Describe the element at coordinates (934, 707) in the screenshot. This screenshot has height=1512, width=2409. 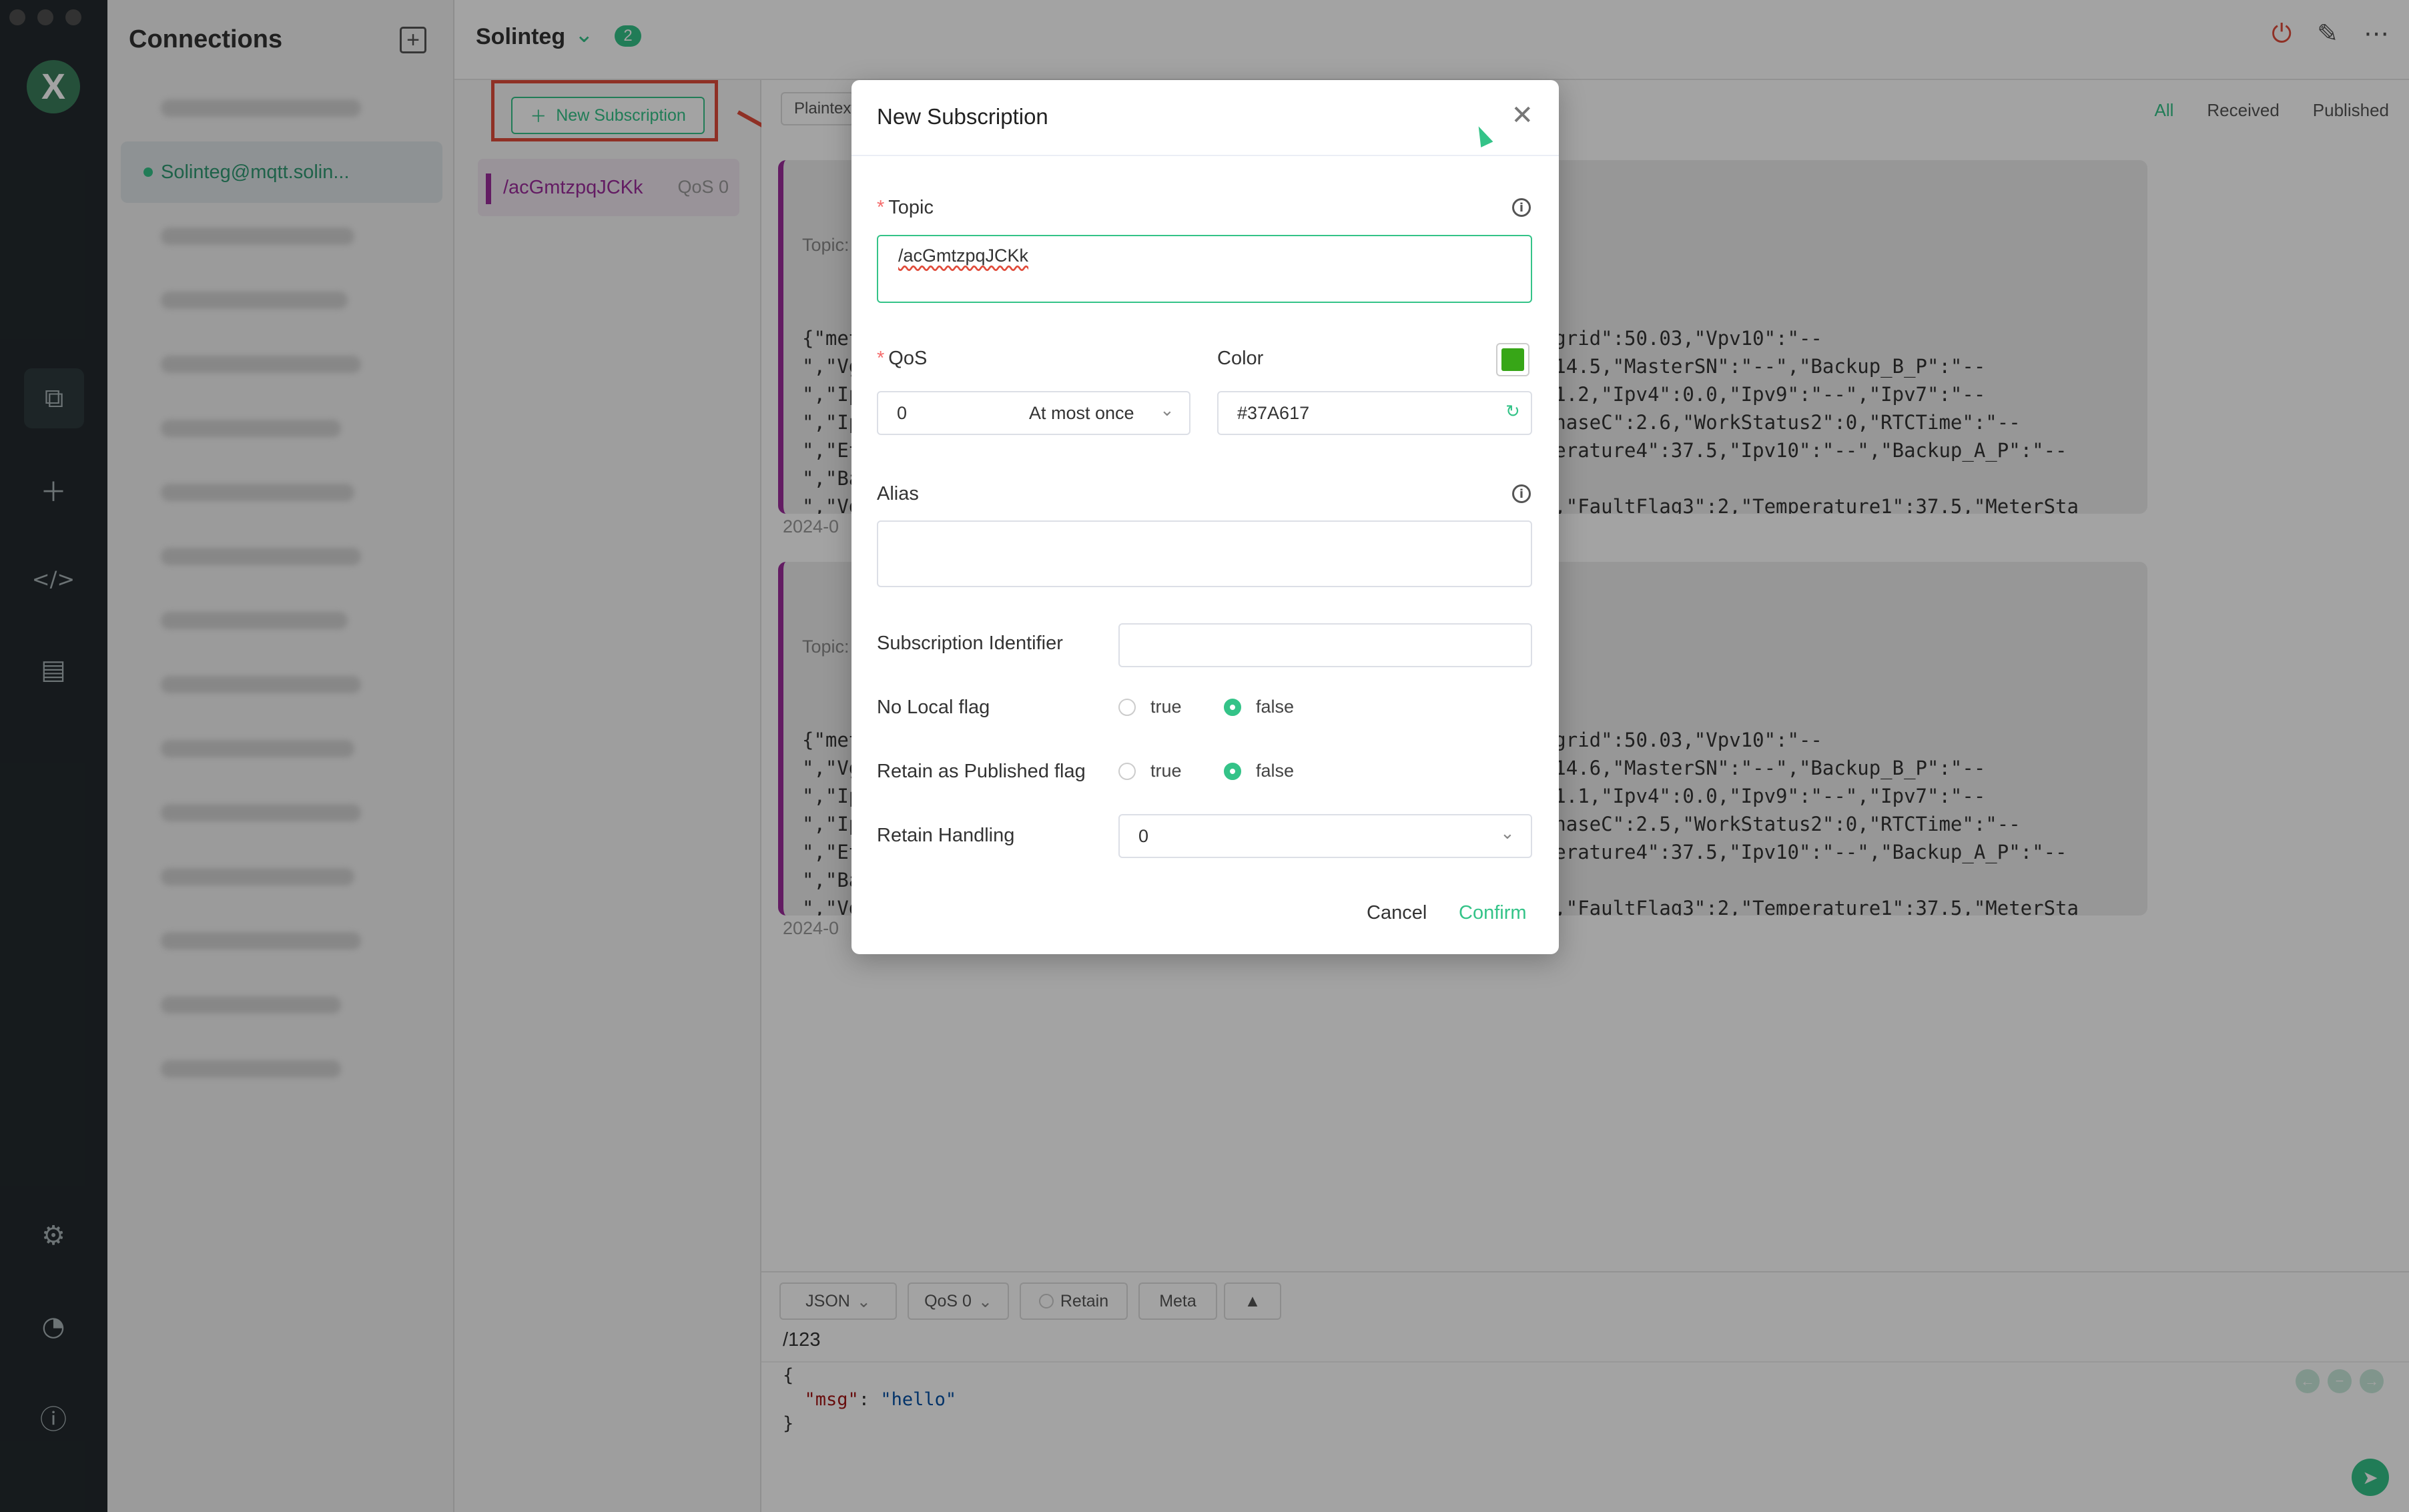
I see `no-local-flag-label: No Local flag` at that location.